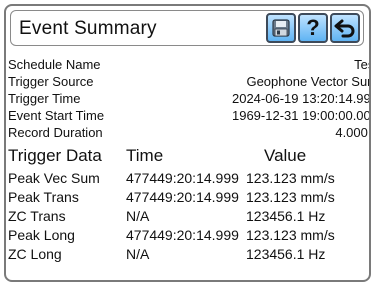 The width and height of the screenshot is (375, 286). I want to click on info-row-record-duration: Record Duration 4.000 s, so click(188, 132).